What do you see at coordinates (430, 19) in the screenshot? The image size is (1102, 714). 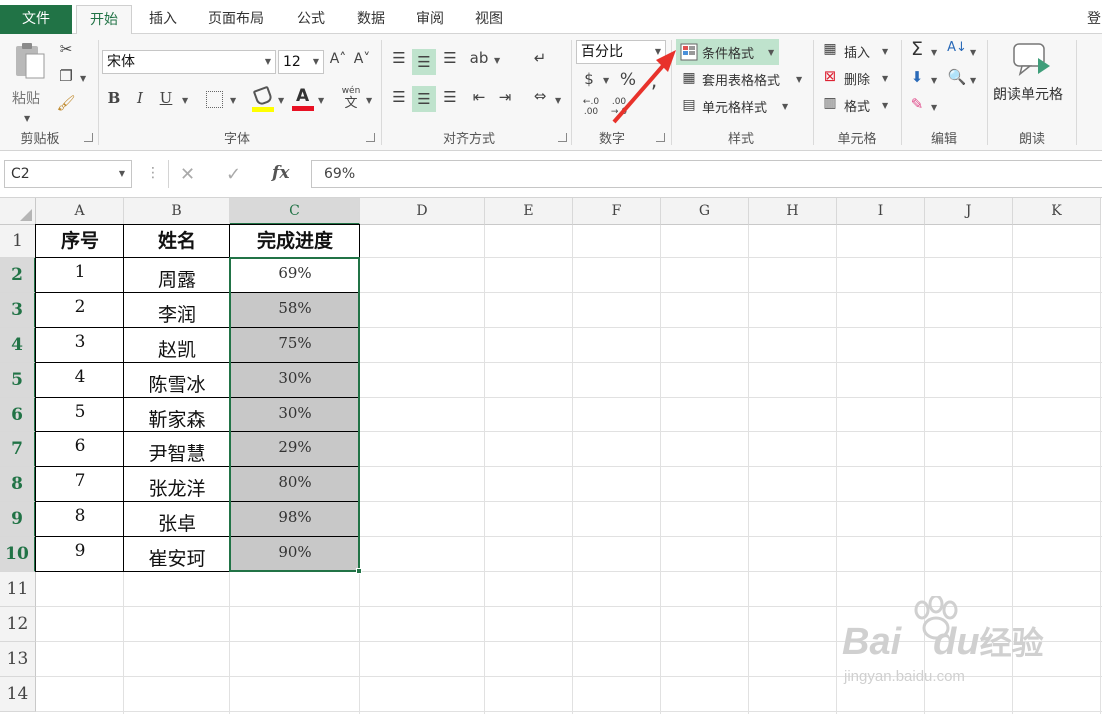 I see `tab-review: 审阅` at bounding box center [430, 19].